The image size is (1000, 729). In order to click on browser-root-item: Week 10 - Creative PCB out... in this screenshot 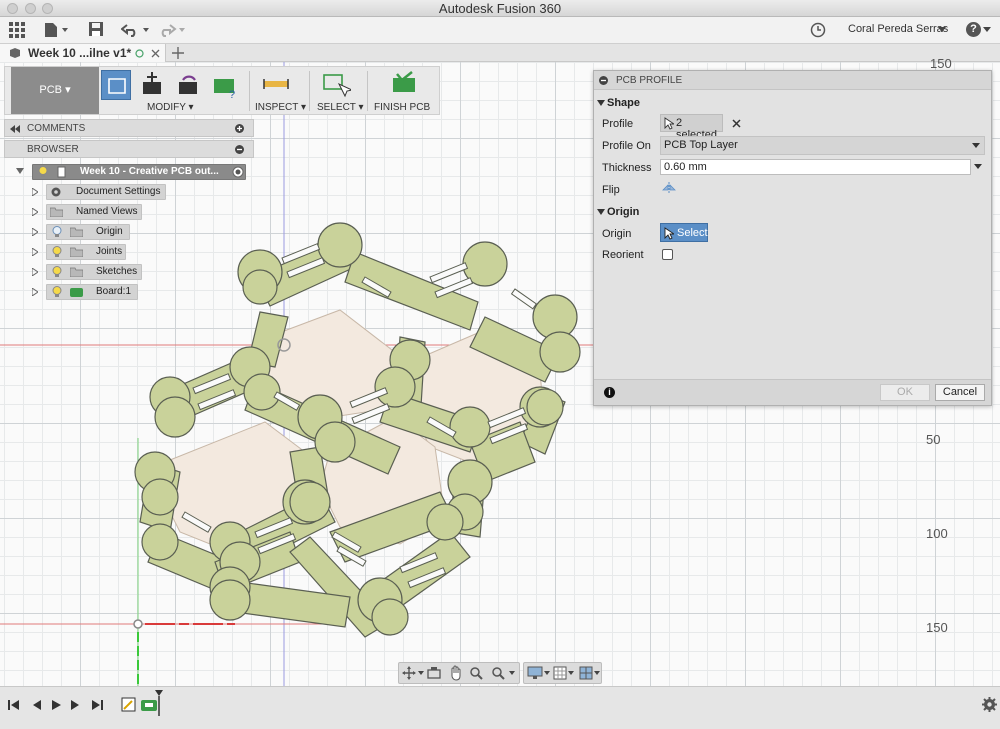, I will do `click(134, 172)`.